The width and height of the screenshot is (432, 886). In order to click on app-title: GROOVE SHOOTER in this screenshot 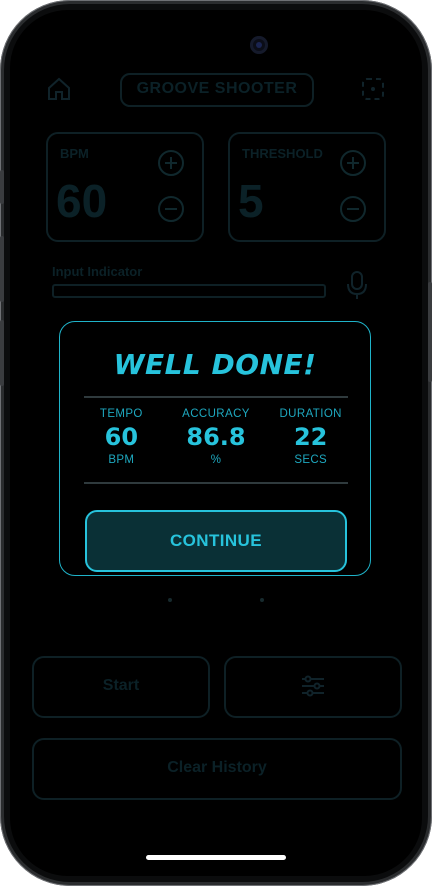, I will do `click(217, 88)`.